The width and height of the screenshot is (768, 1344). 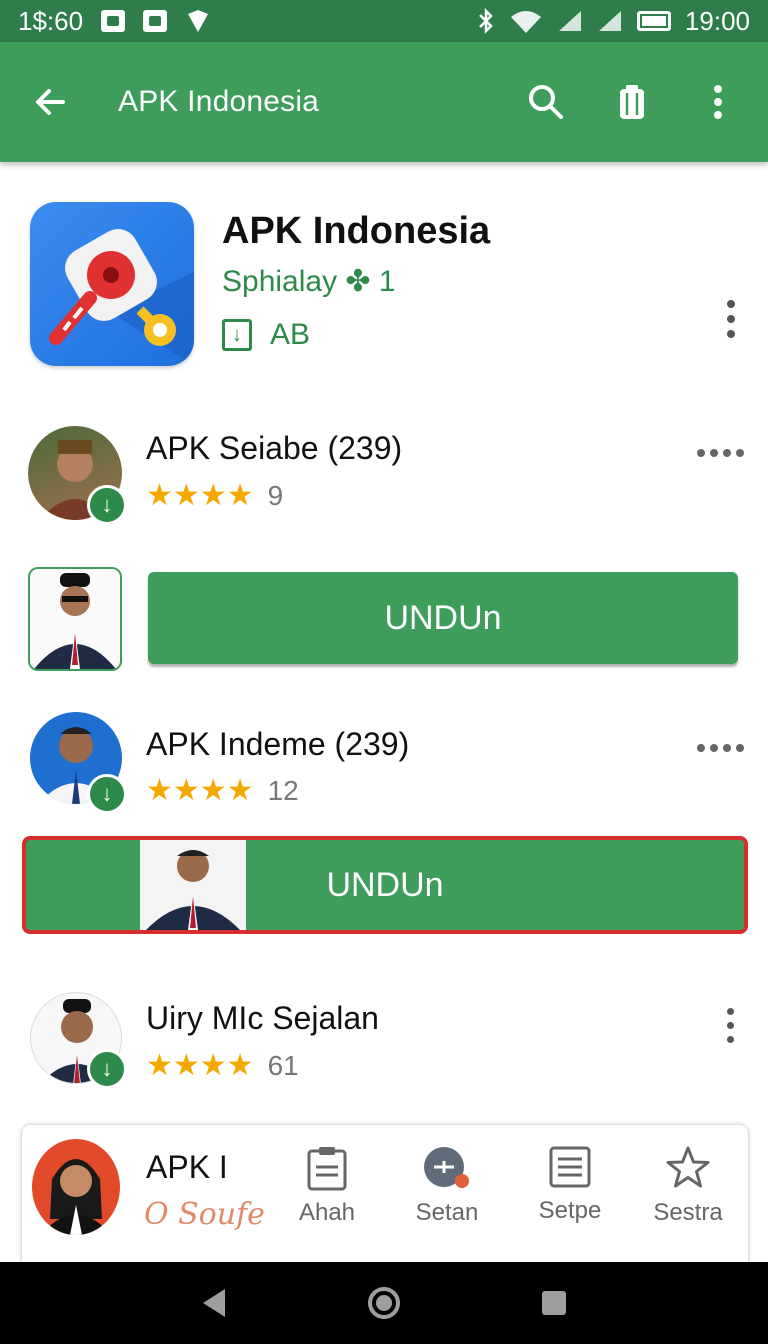 I want to click on add-circle-icon, so click(x=446, y=1167).